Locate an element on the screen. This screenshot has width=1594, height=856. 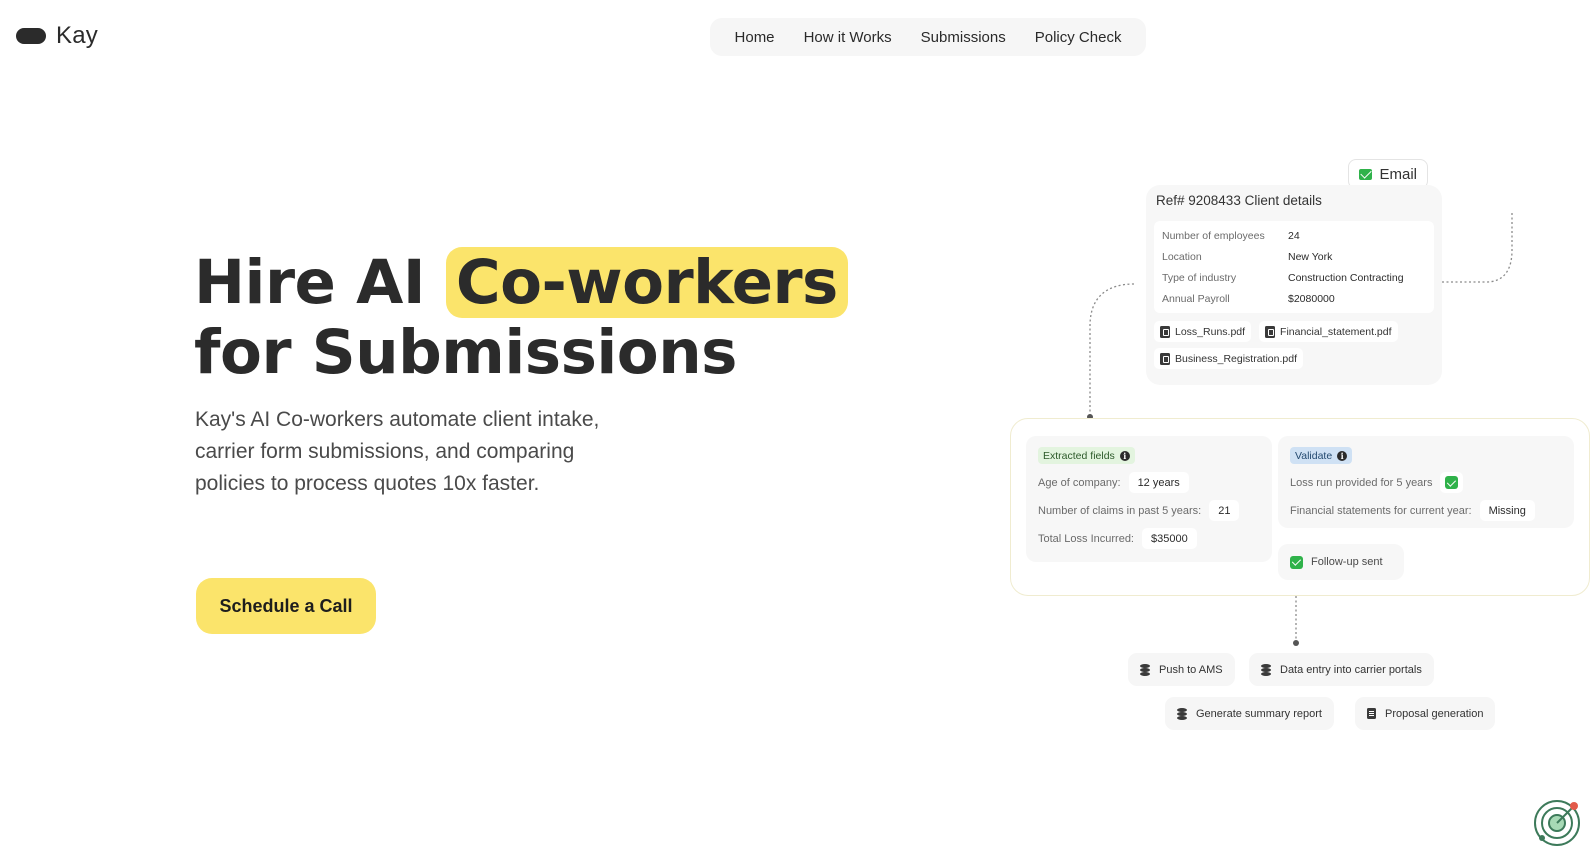
action-label: Generate summary report is located at coordinates (1259, 713).